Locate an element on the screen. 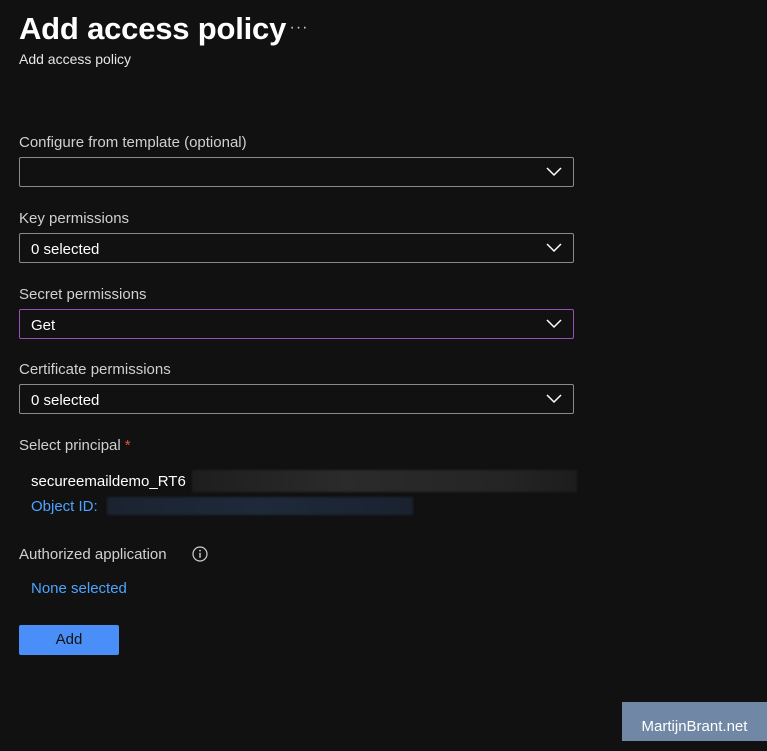 Image resolution: width=767 pixels, height=751 pixels. template-label: Configure from template (optional) is located at coordinates (133, 142).